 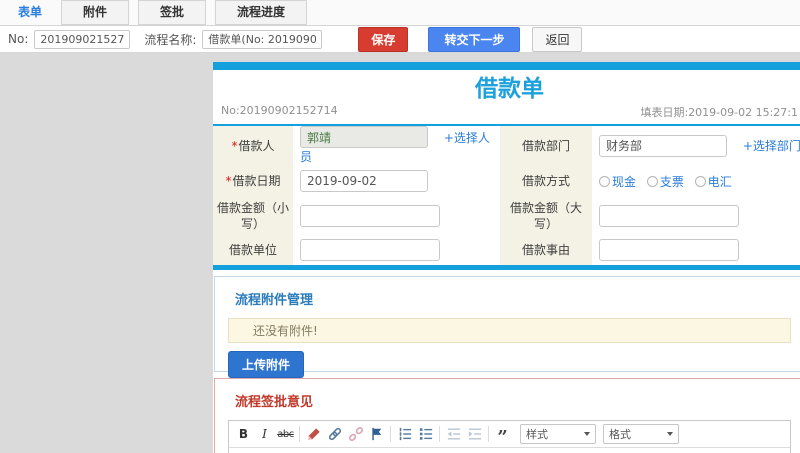 What do you see at coordinates (509, 330) in the screenshot?
I see `no-attachments-message: 还没有附件!` at bounding box center [509, 330].